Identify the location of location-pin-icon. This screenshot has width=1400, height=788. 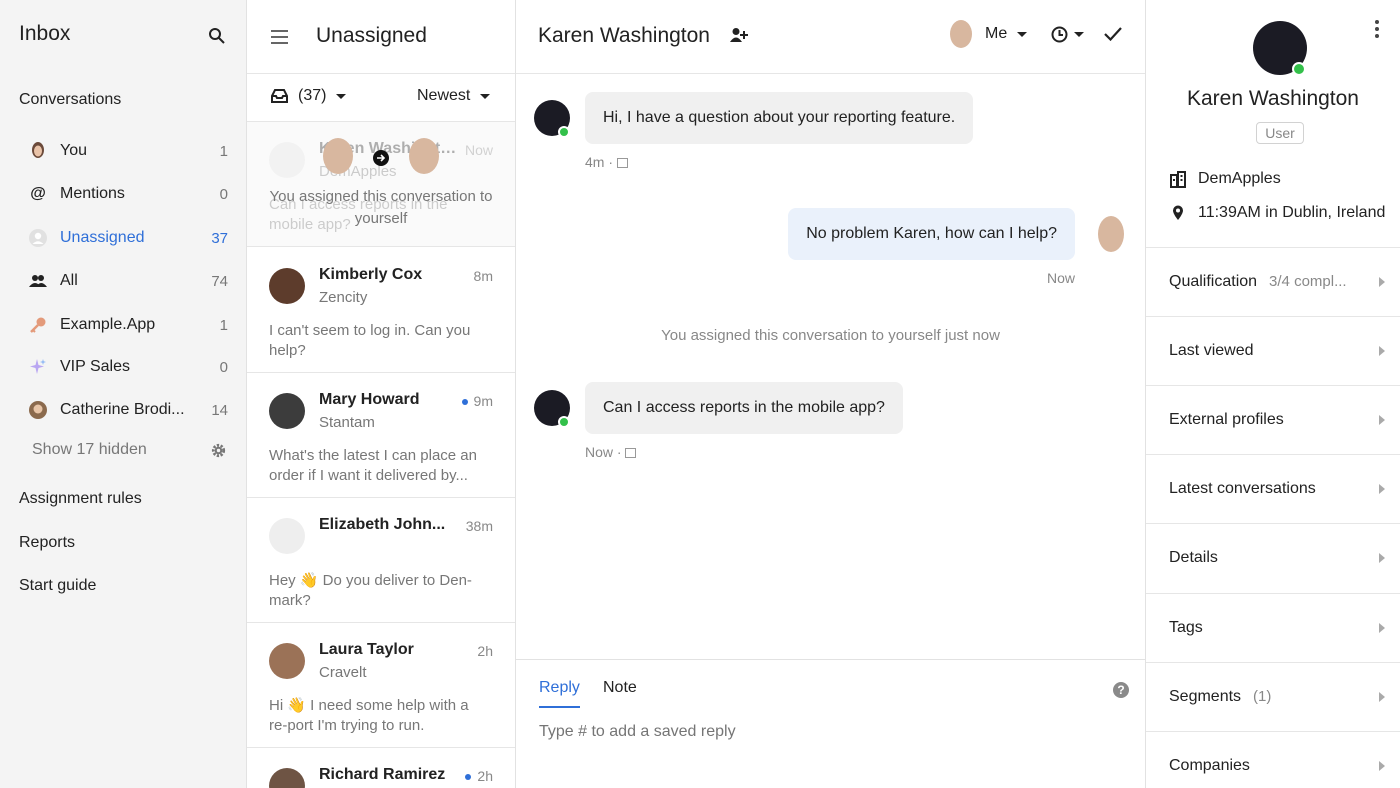
(1178, 213).